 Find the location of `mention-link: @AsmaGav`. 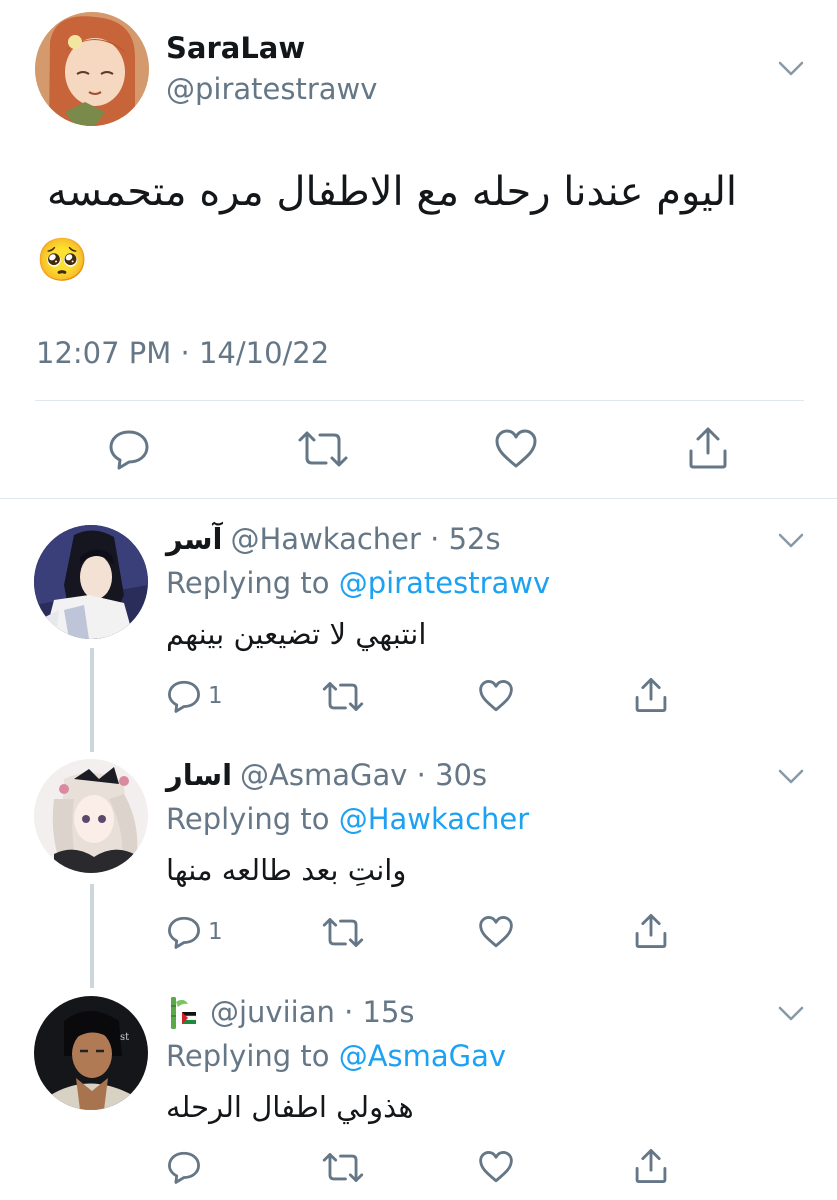

mention-link: @AsmaGav is located at coordinates (422, 1056).